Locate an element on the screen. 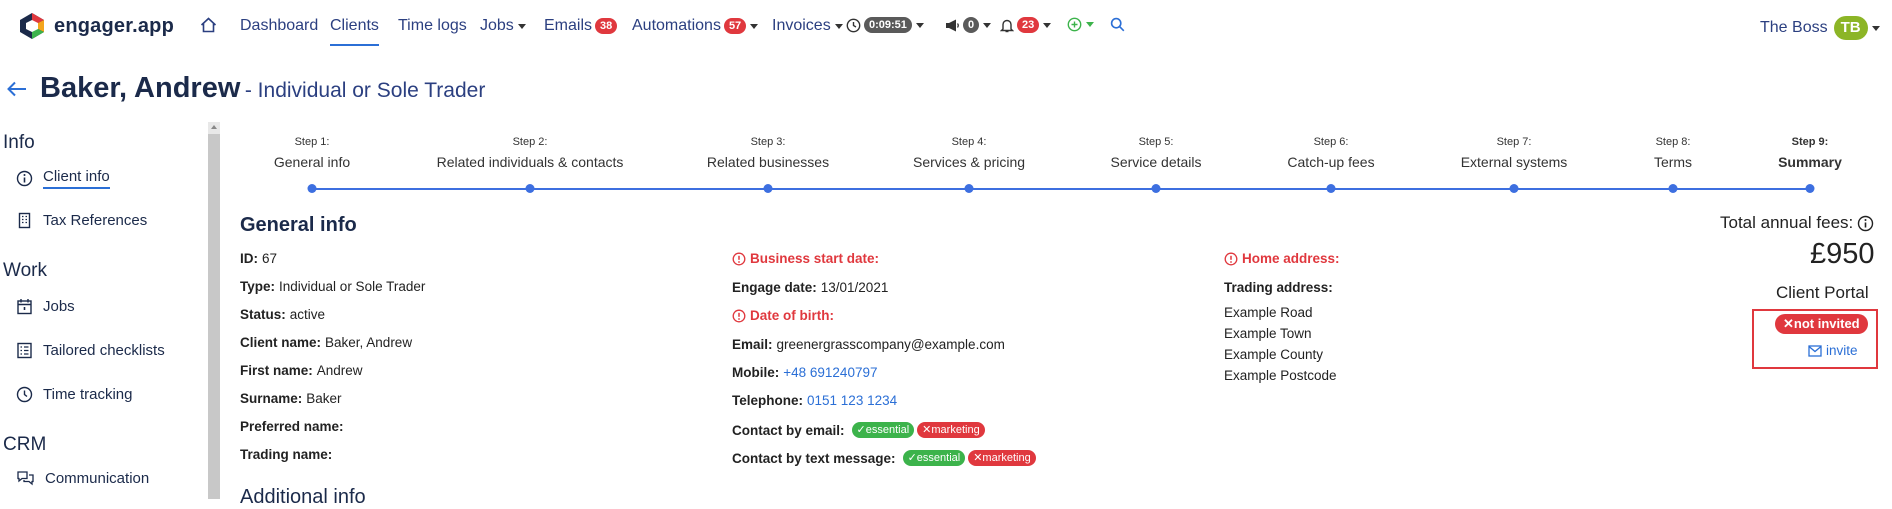 The height and width of the screenshot is (509, 1892). sidebar-item-label: Time tracking is located at coordinates (88, 394).